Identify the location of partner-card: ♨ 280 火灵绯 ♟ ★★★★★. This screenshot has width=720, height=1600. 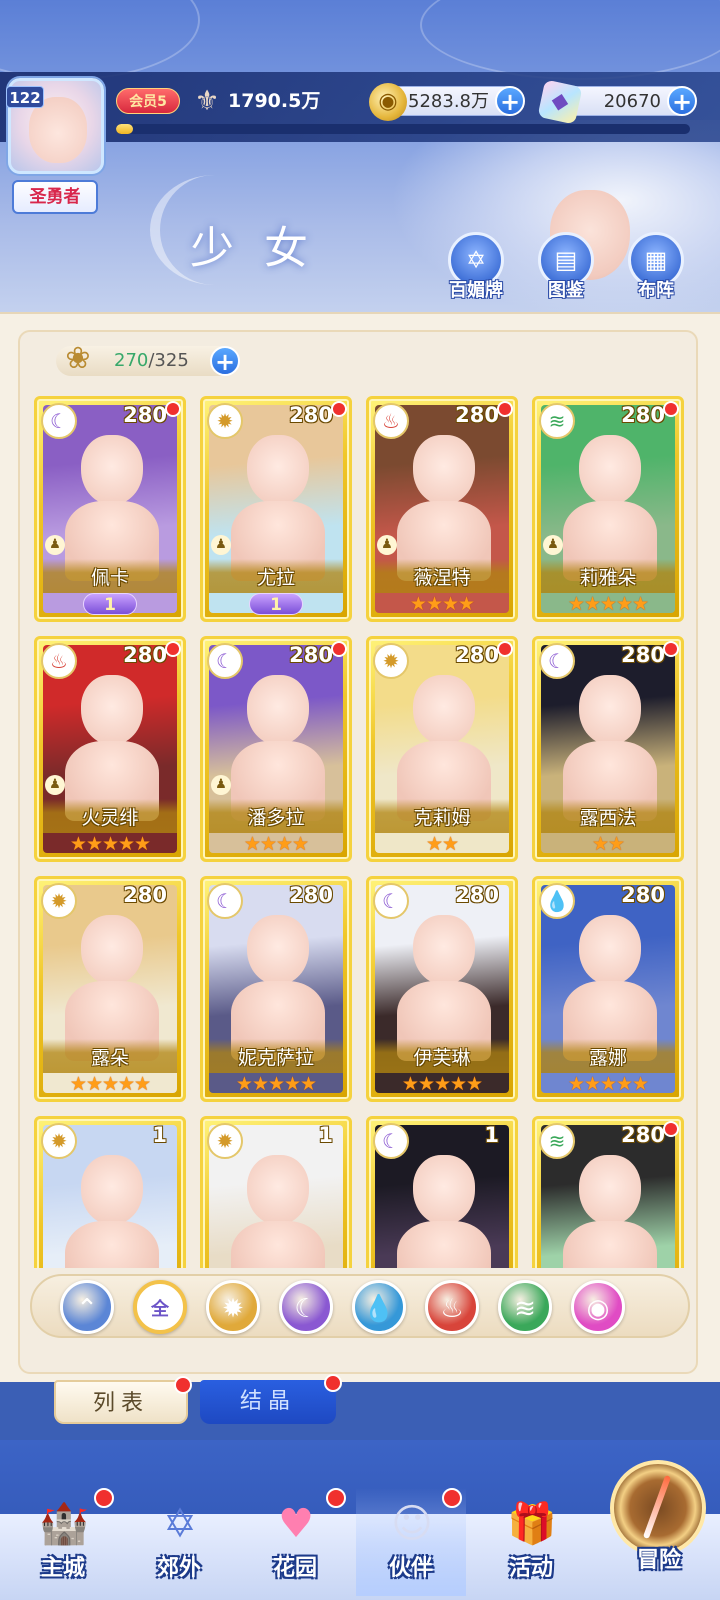
(110, 749).